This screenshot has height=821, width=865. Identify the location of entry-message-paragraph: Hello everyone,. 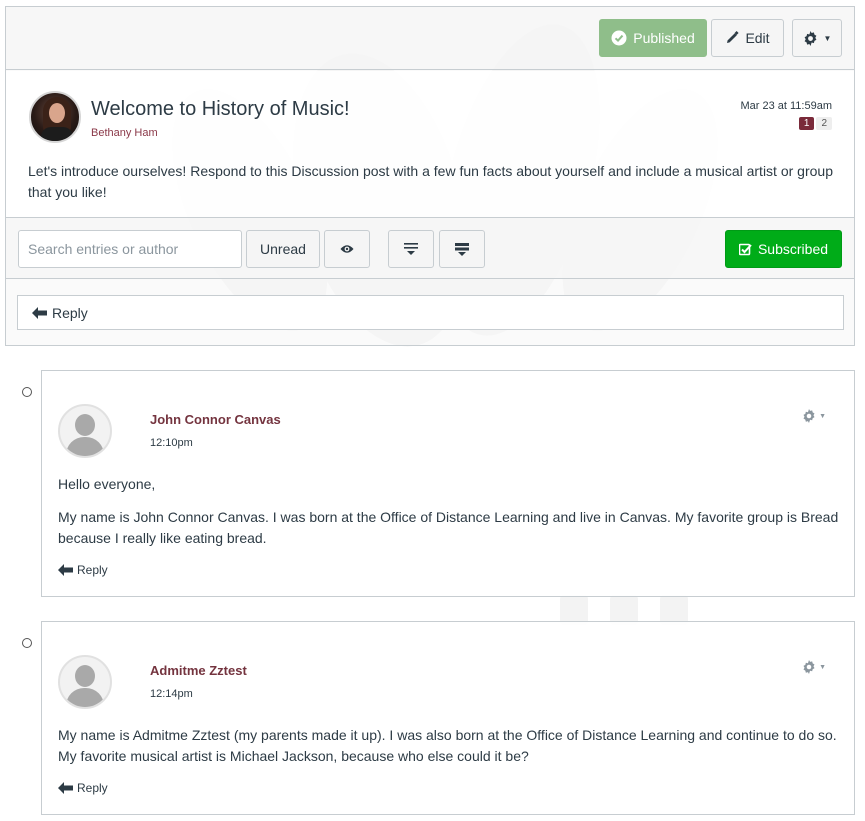
(107, 484).